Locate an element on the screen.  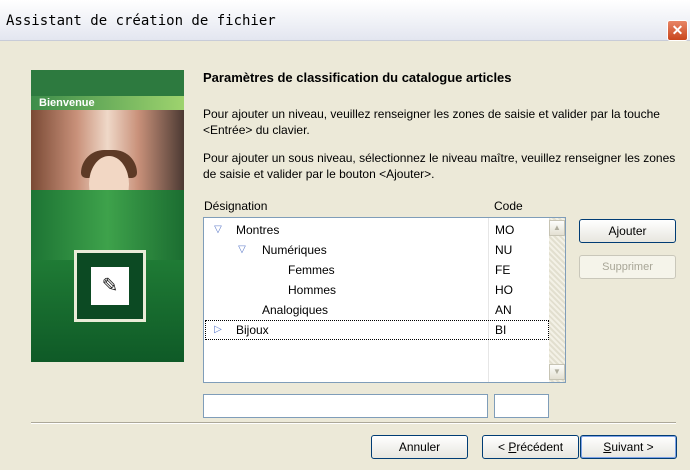
previous-button: < Précédent is located at coordinates (530, 447).